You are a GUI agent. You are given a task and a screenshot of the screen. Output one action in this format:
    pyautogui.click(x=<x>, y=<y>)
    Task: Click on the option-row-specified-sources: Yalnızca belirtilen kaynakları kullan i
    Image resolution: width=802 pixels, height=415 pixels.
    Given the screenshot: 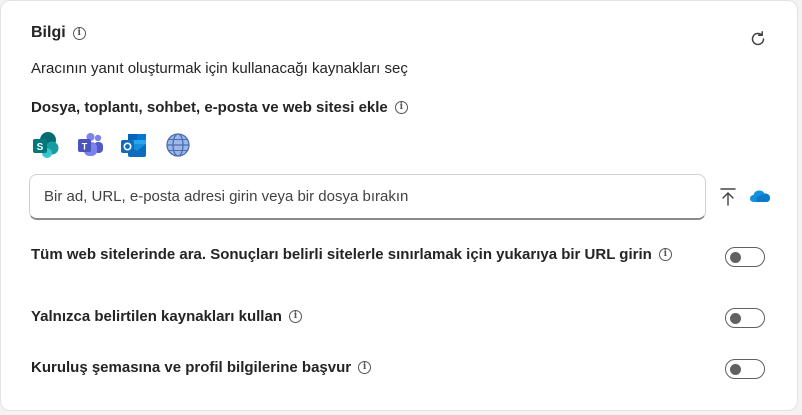 What is the action you would take?
    pyautogui.click(x=166, y=316)
    